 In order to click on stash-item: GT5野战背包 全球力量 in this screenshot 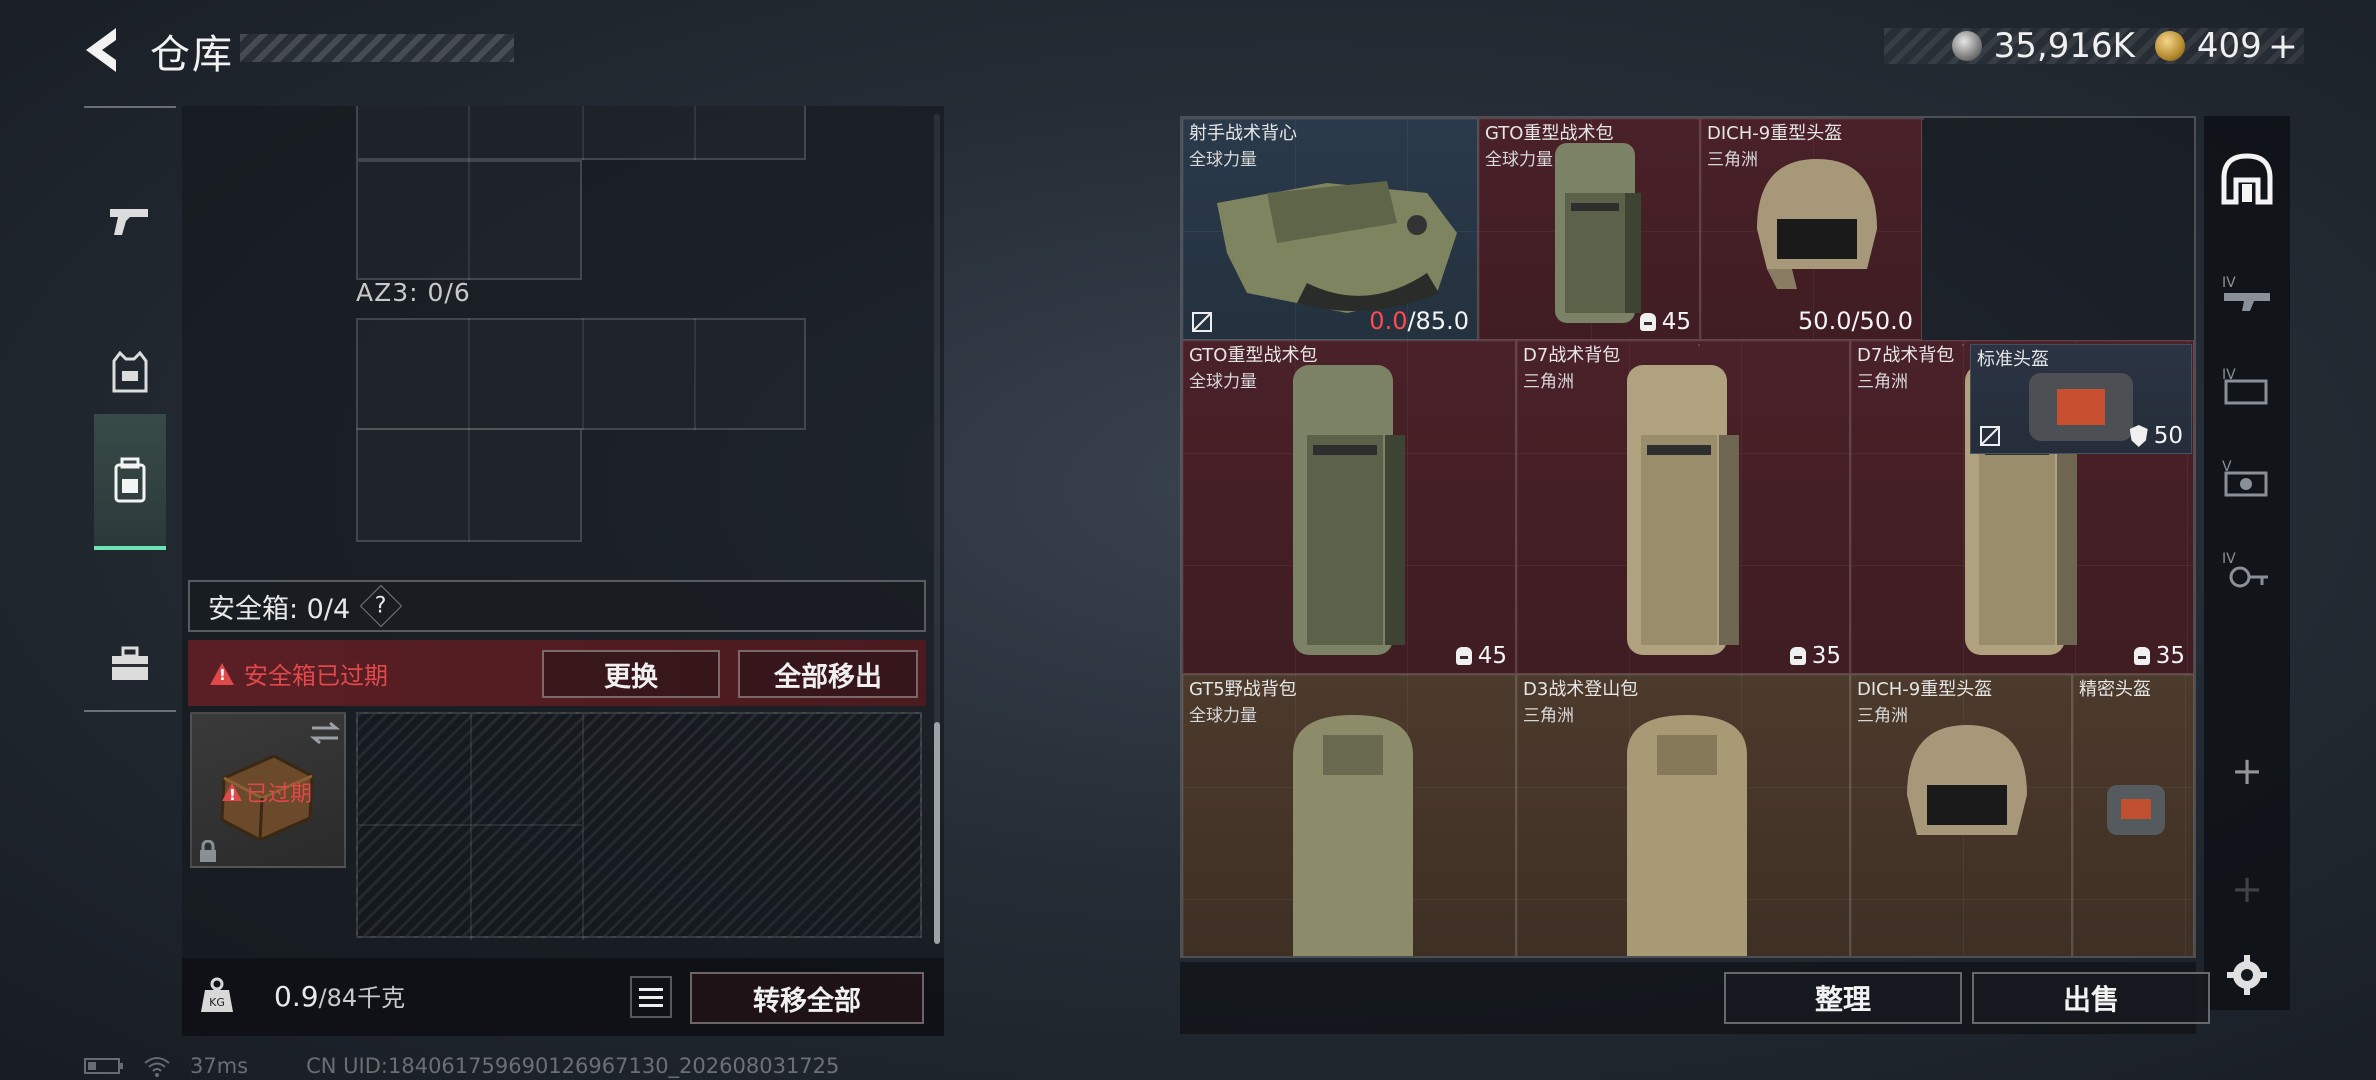, I will do `click(1349, 815)`.